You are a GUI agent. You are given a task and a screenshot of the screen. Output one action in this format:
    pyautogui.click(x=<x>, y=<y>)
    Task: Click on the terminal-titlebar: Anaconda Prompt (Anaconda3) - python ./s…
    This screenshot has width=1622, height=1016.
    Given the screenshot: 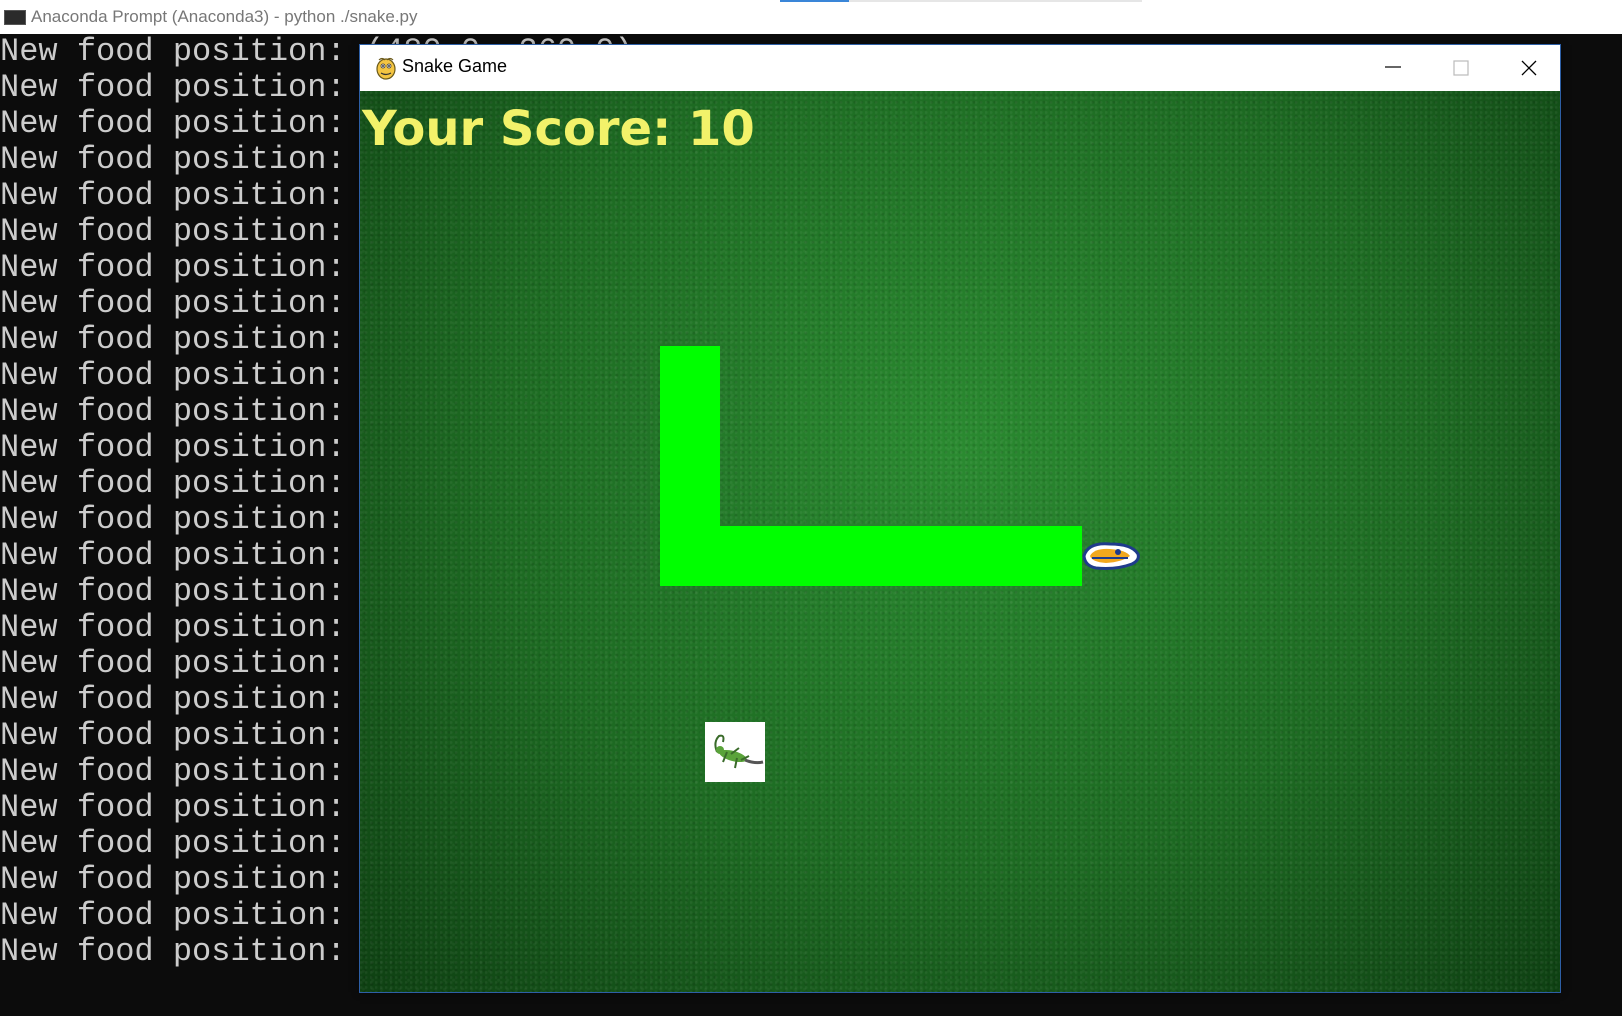 What is the action you would take?
    pyautogui.click(x=811, y=17)
    